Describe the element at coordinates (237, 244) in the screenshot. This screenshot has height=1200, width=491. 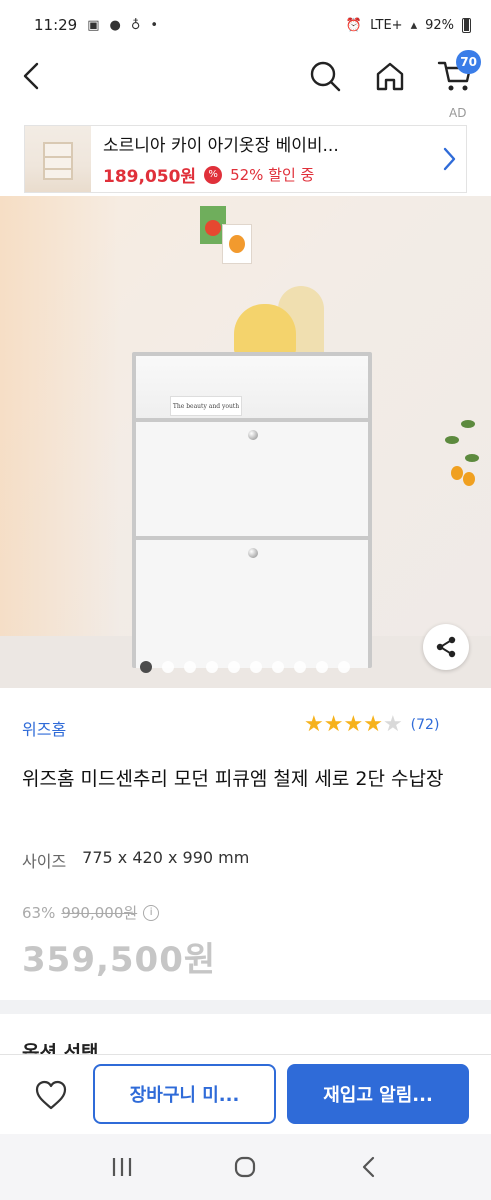
I see `poster-decor` at that location.